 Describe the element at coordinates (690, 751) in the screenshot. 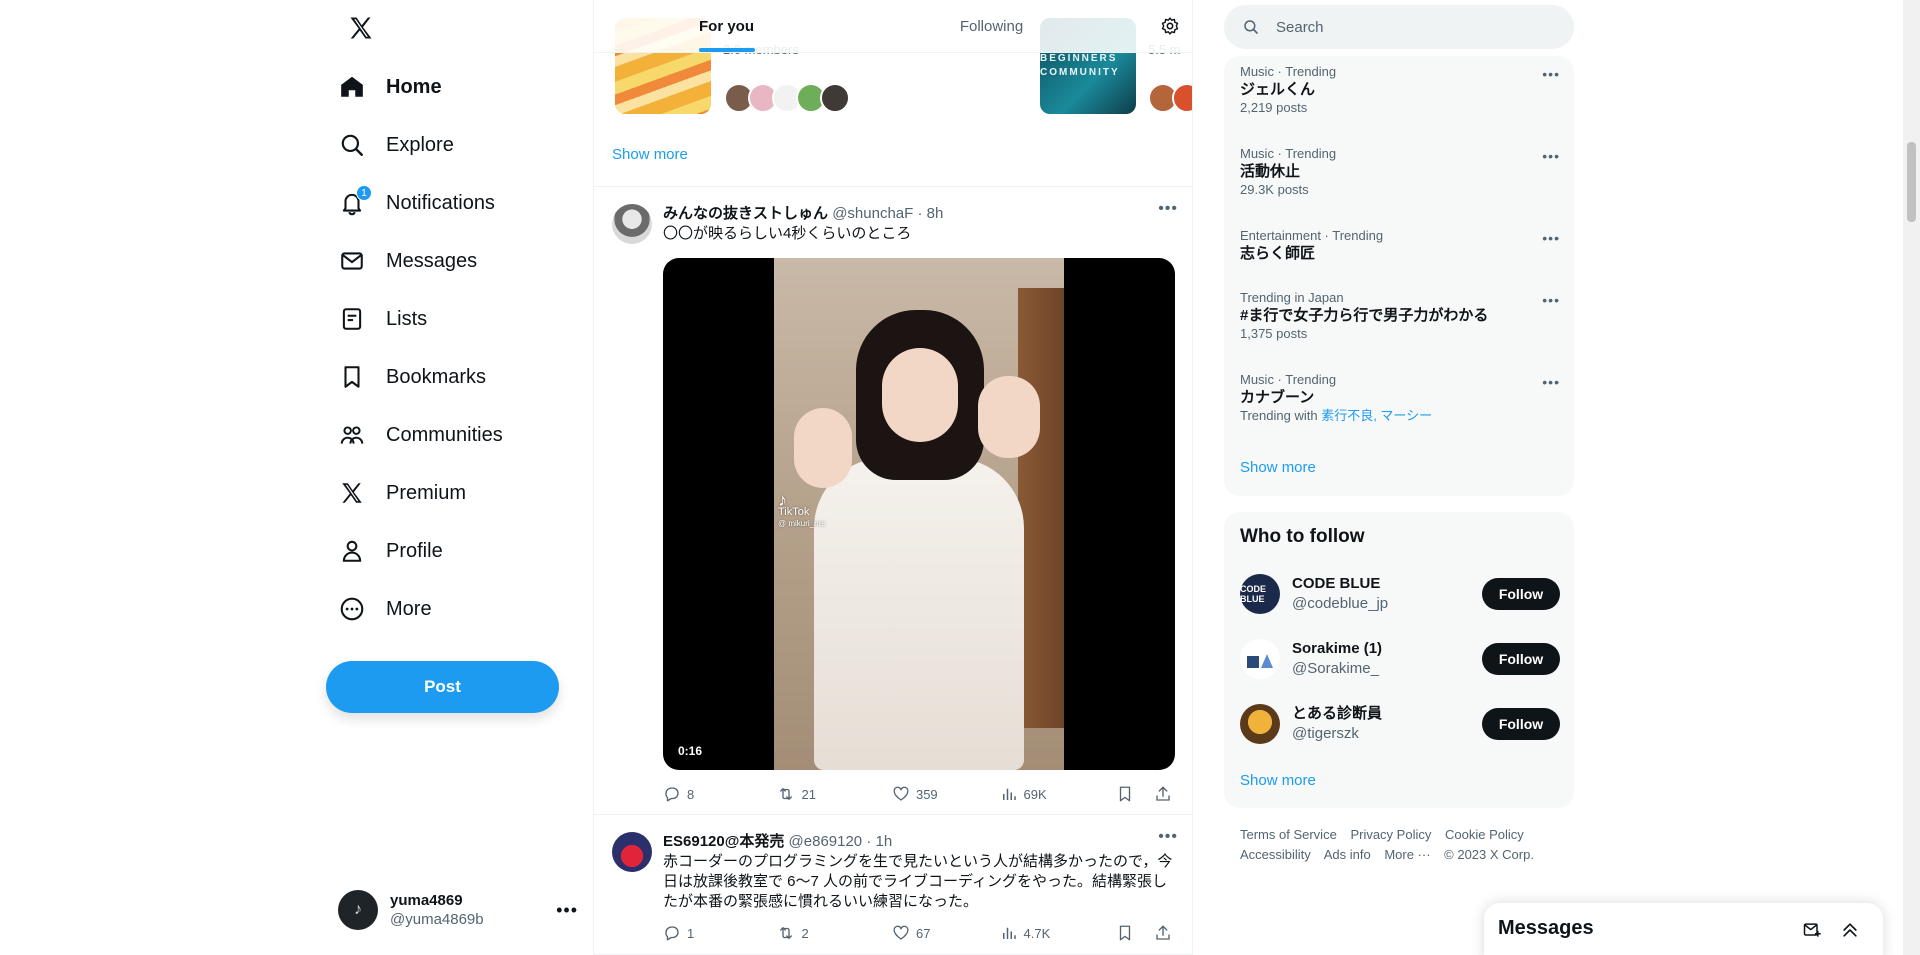

I see `video-duration: 0:16` at that location.